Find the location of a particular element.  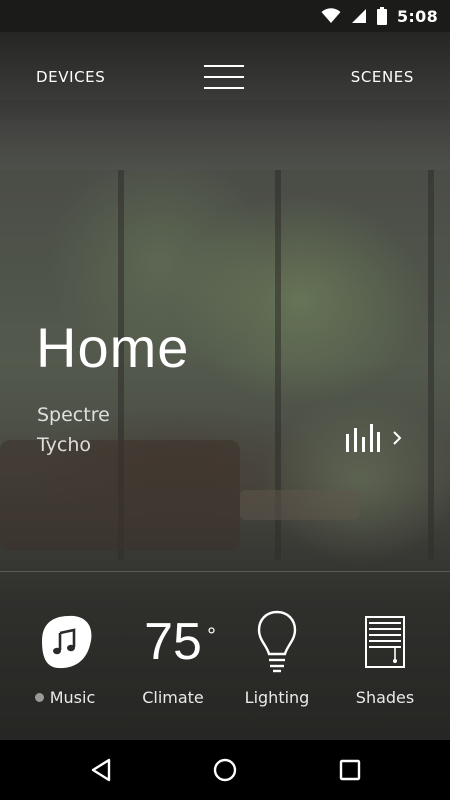

music-tile: Music is located at coordinates (65, 661).